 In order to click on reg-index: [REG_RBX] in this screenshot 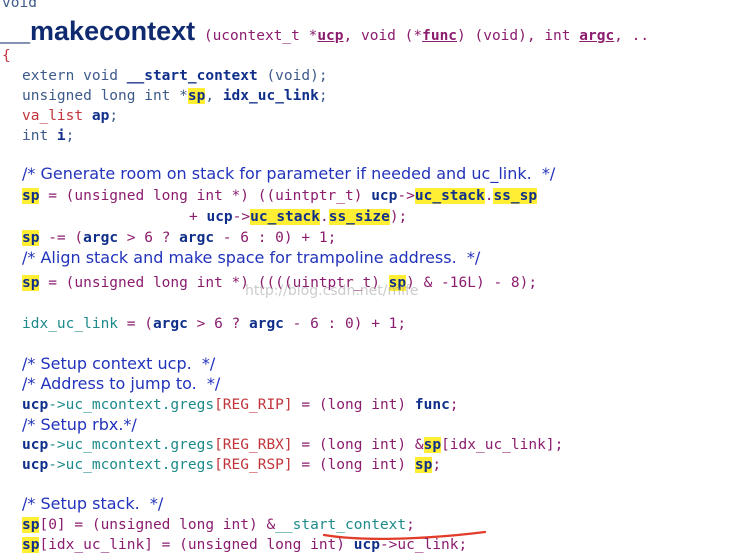, I will do `click(253, 445)`.